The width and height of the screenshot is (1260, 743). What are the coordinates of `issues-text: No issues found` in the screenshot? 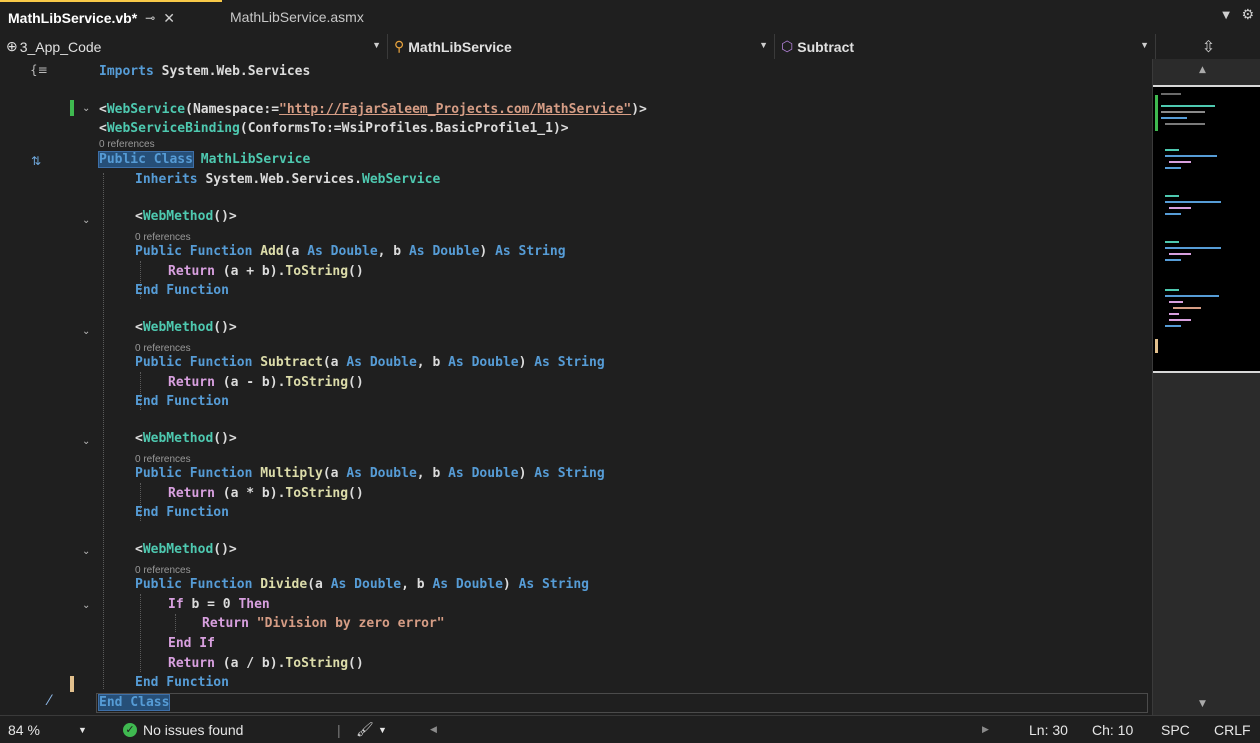 It's located at (193, 729).